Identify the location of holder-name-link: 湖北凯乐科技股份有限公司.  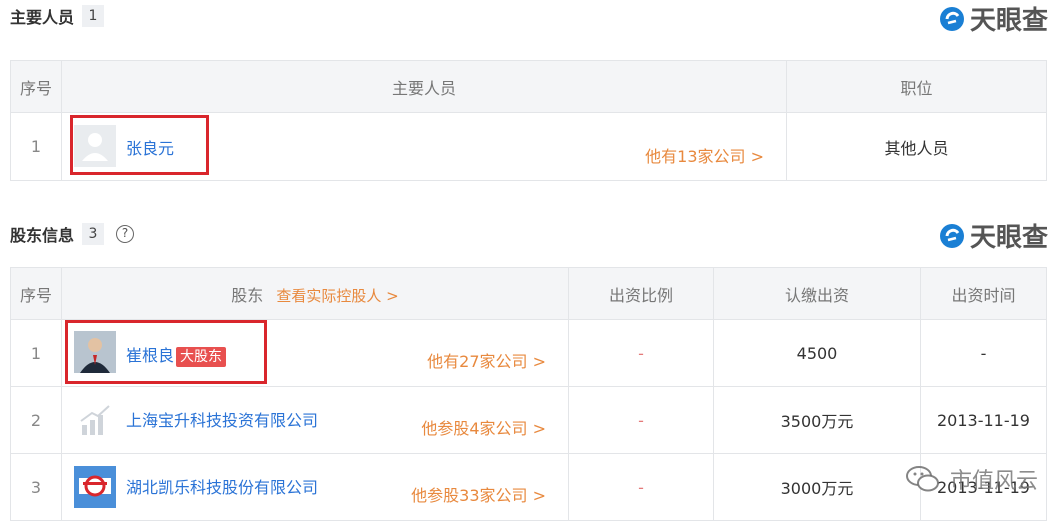
(222, 486).